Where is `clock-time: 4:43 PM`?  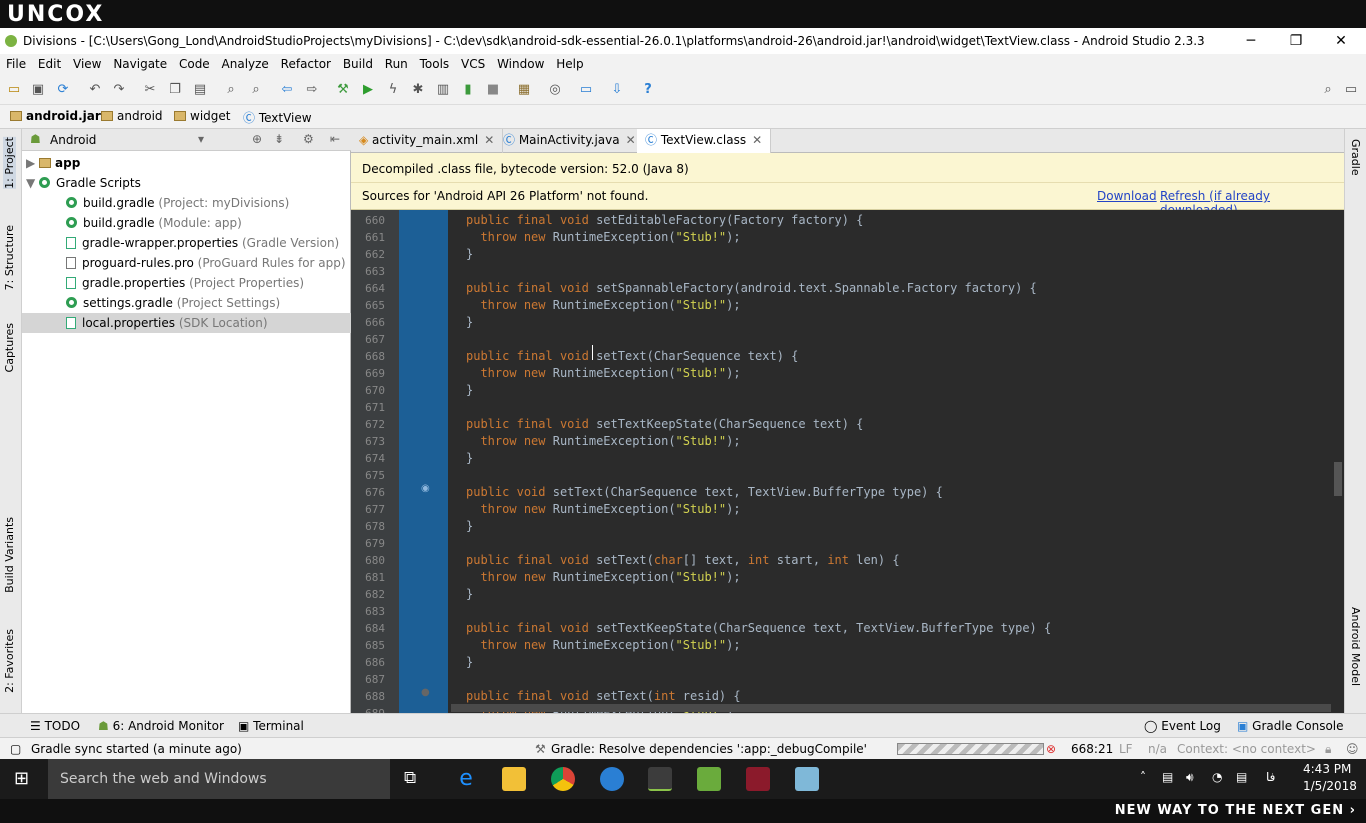
clock-time: 4:43 PM is located at coordinates (1327, 769).